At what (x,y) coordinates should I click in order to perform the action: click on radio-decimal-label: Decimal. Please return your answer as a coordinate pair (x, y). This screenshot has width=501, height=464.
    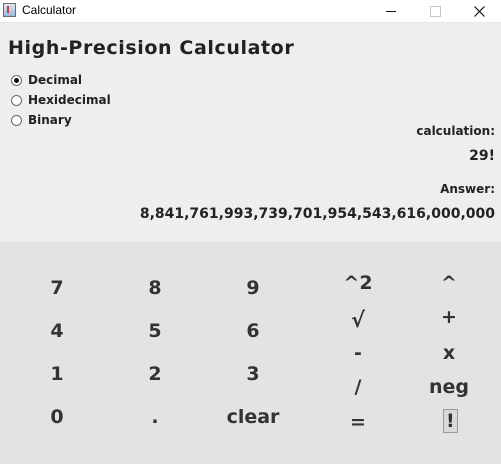
    Looking at the image, I should click on (55, 80).